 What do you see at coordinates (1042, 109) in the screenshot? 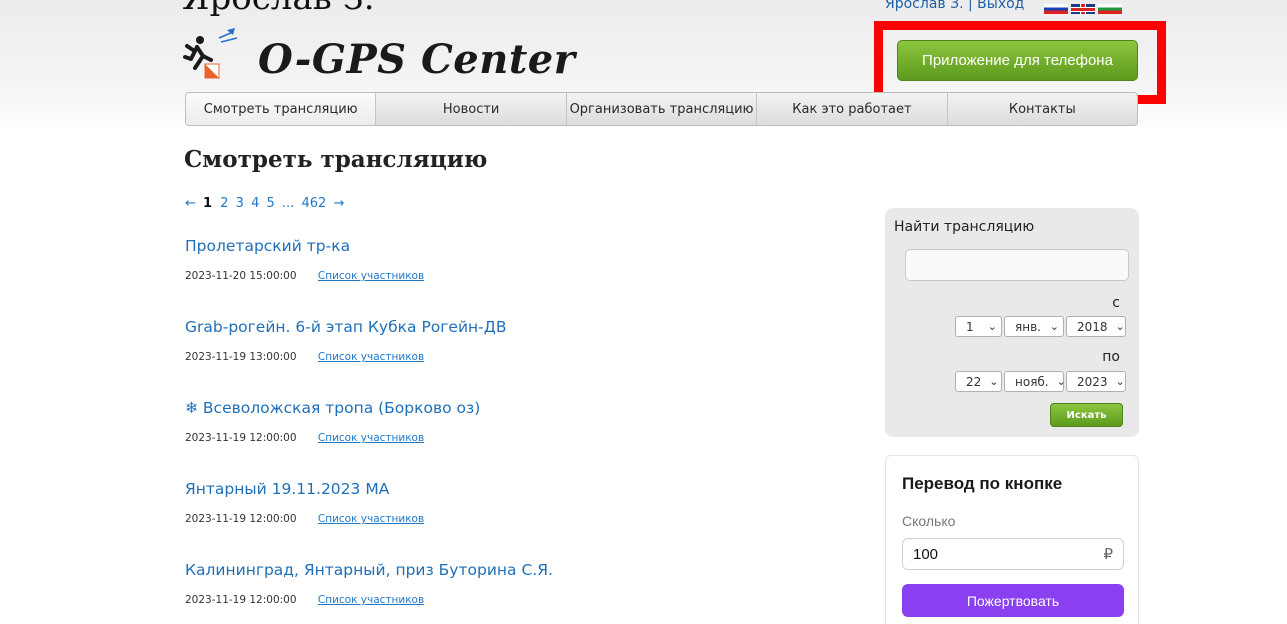
I see `nav-contacts: Контакты` at bounding box center [1042, 109].